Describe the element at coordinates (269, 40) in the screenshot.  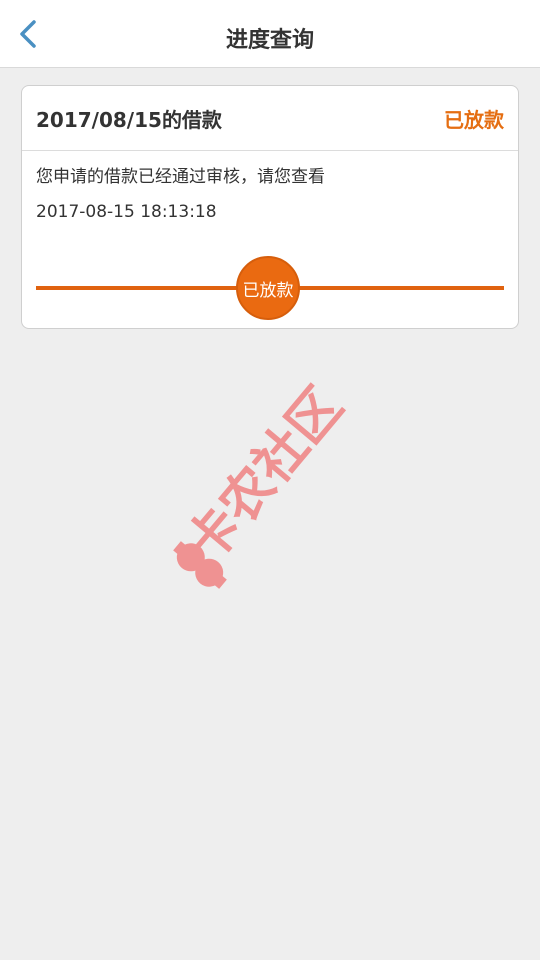
I see `page-title: 进度查询` at that location.